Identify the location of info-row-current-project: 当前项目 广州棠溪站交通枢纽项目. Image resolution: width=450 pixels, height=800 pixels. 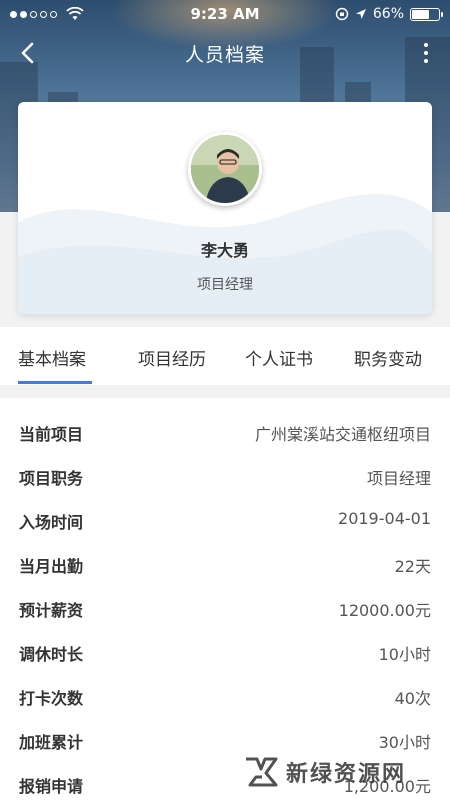
(225, 432).